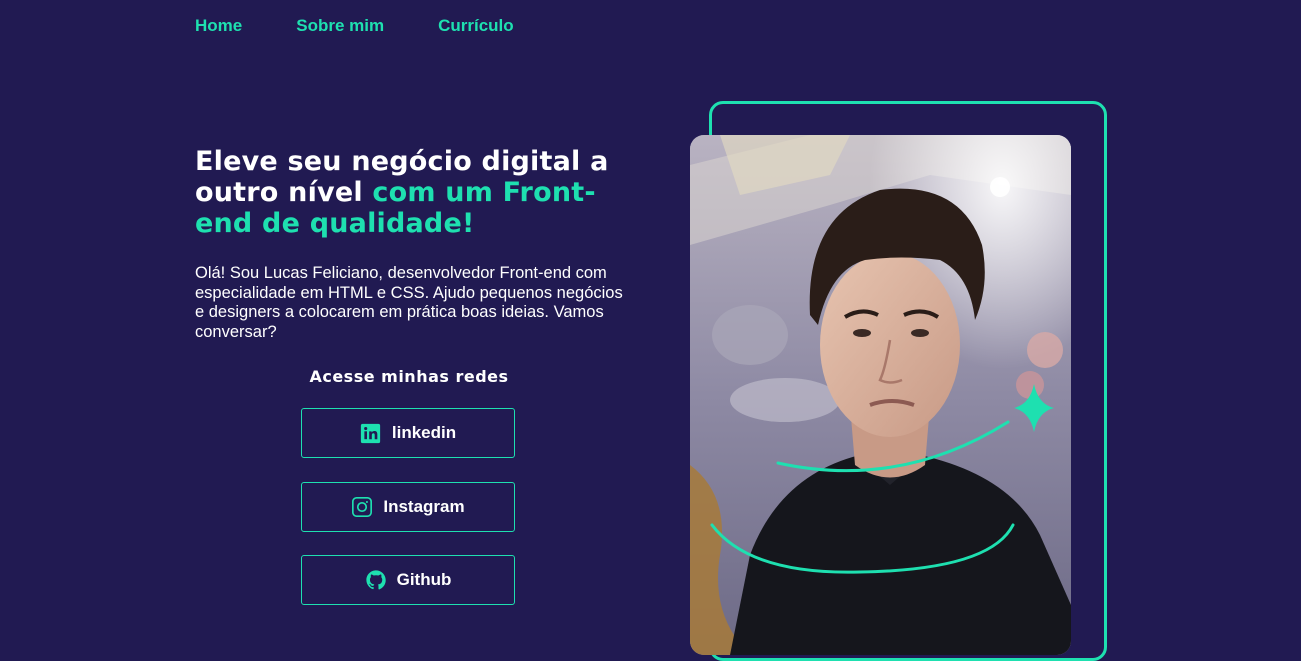 Image resolution: width=1301 pixels, height=661 pixels. Describe the element at coordinates (424, 432) in the screenshot. I see `linkedin-label: linkedin` at that location.